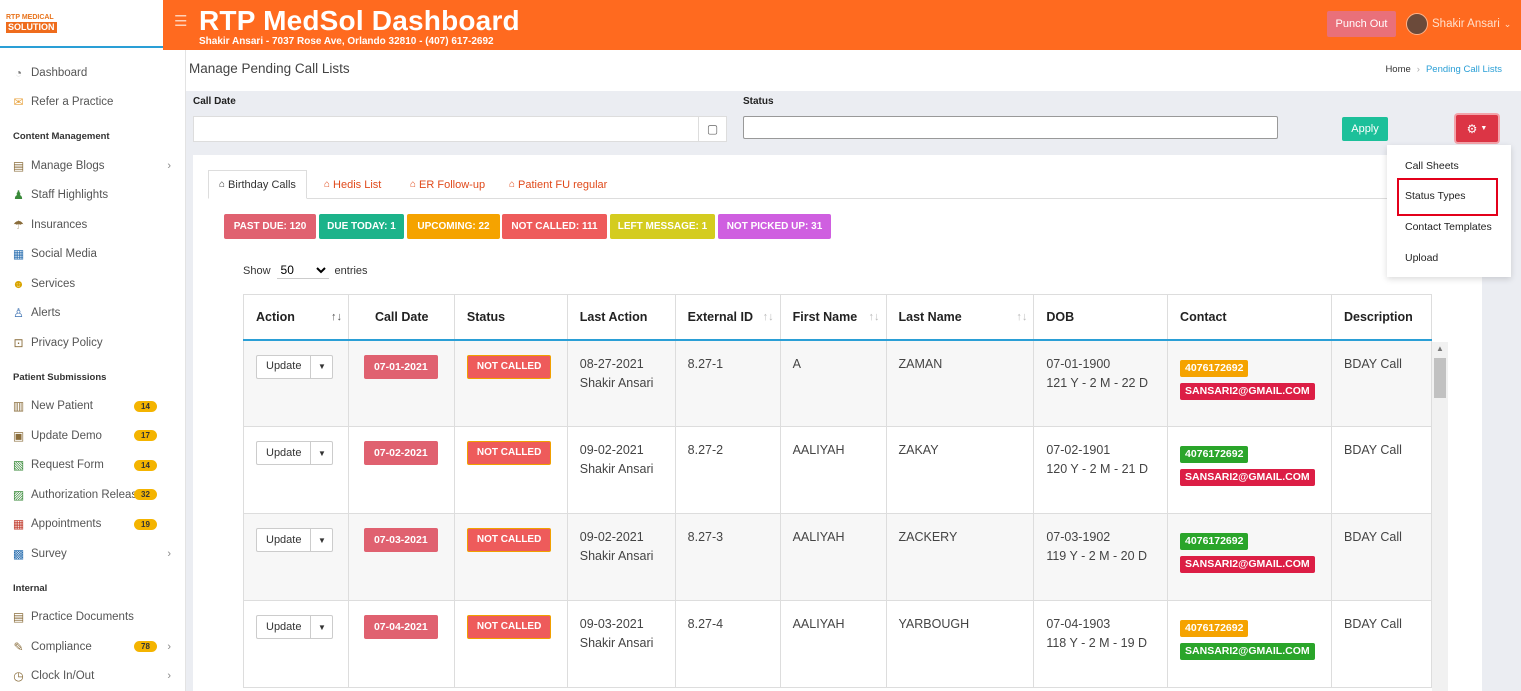 The image size is (1521, 691). What do you see at coordinates (1440, 516) in the screenshot?
I see `table-scrollbar: ▲` at bounding box center [1440, 516].